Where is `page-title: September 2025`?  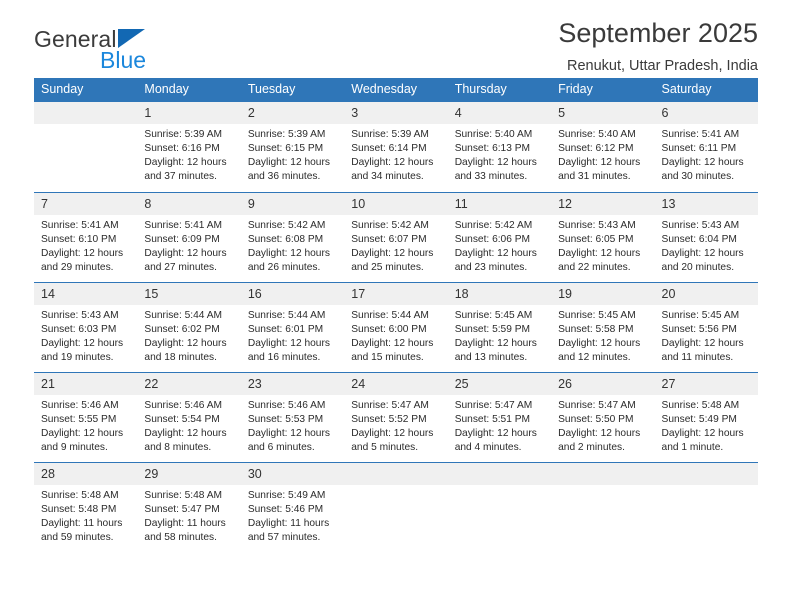
page-title: September 2025 is located at coordinates (658, 33).